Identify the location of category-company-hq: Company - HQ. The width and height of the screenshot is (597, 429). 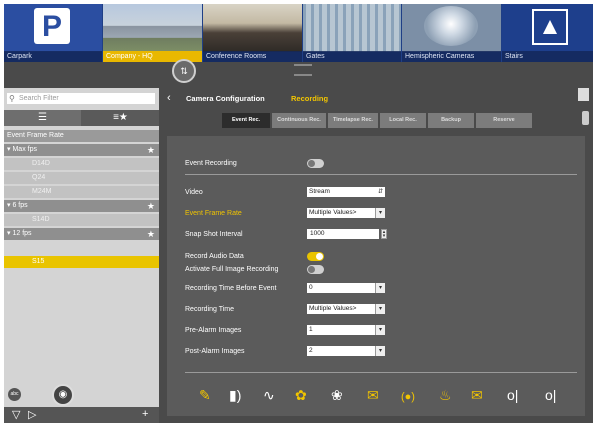
(152, 33).